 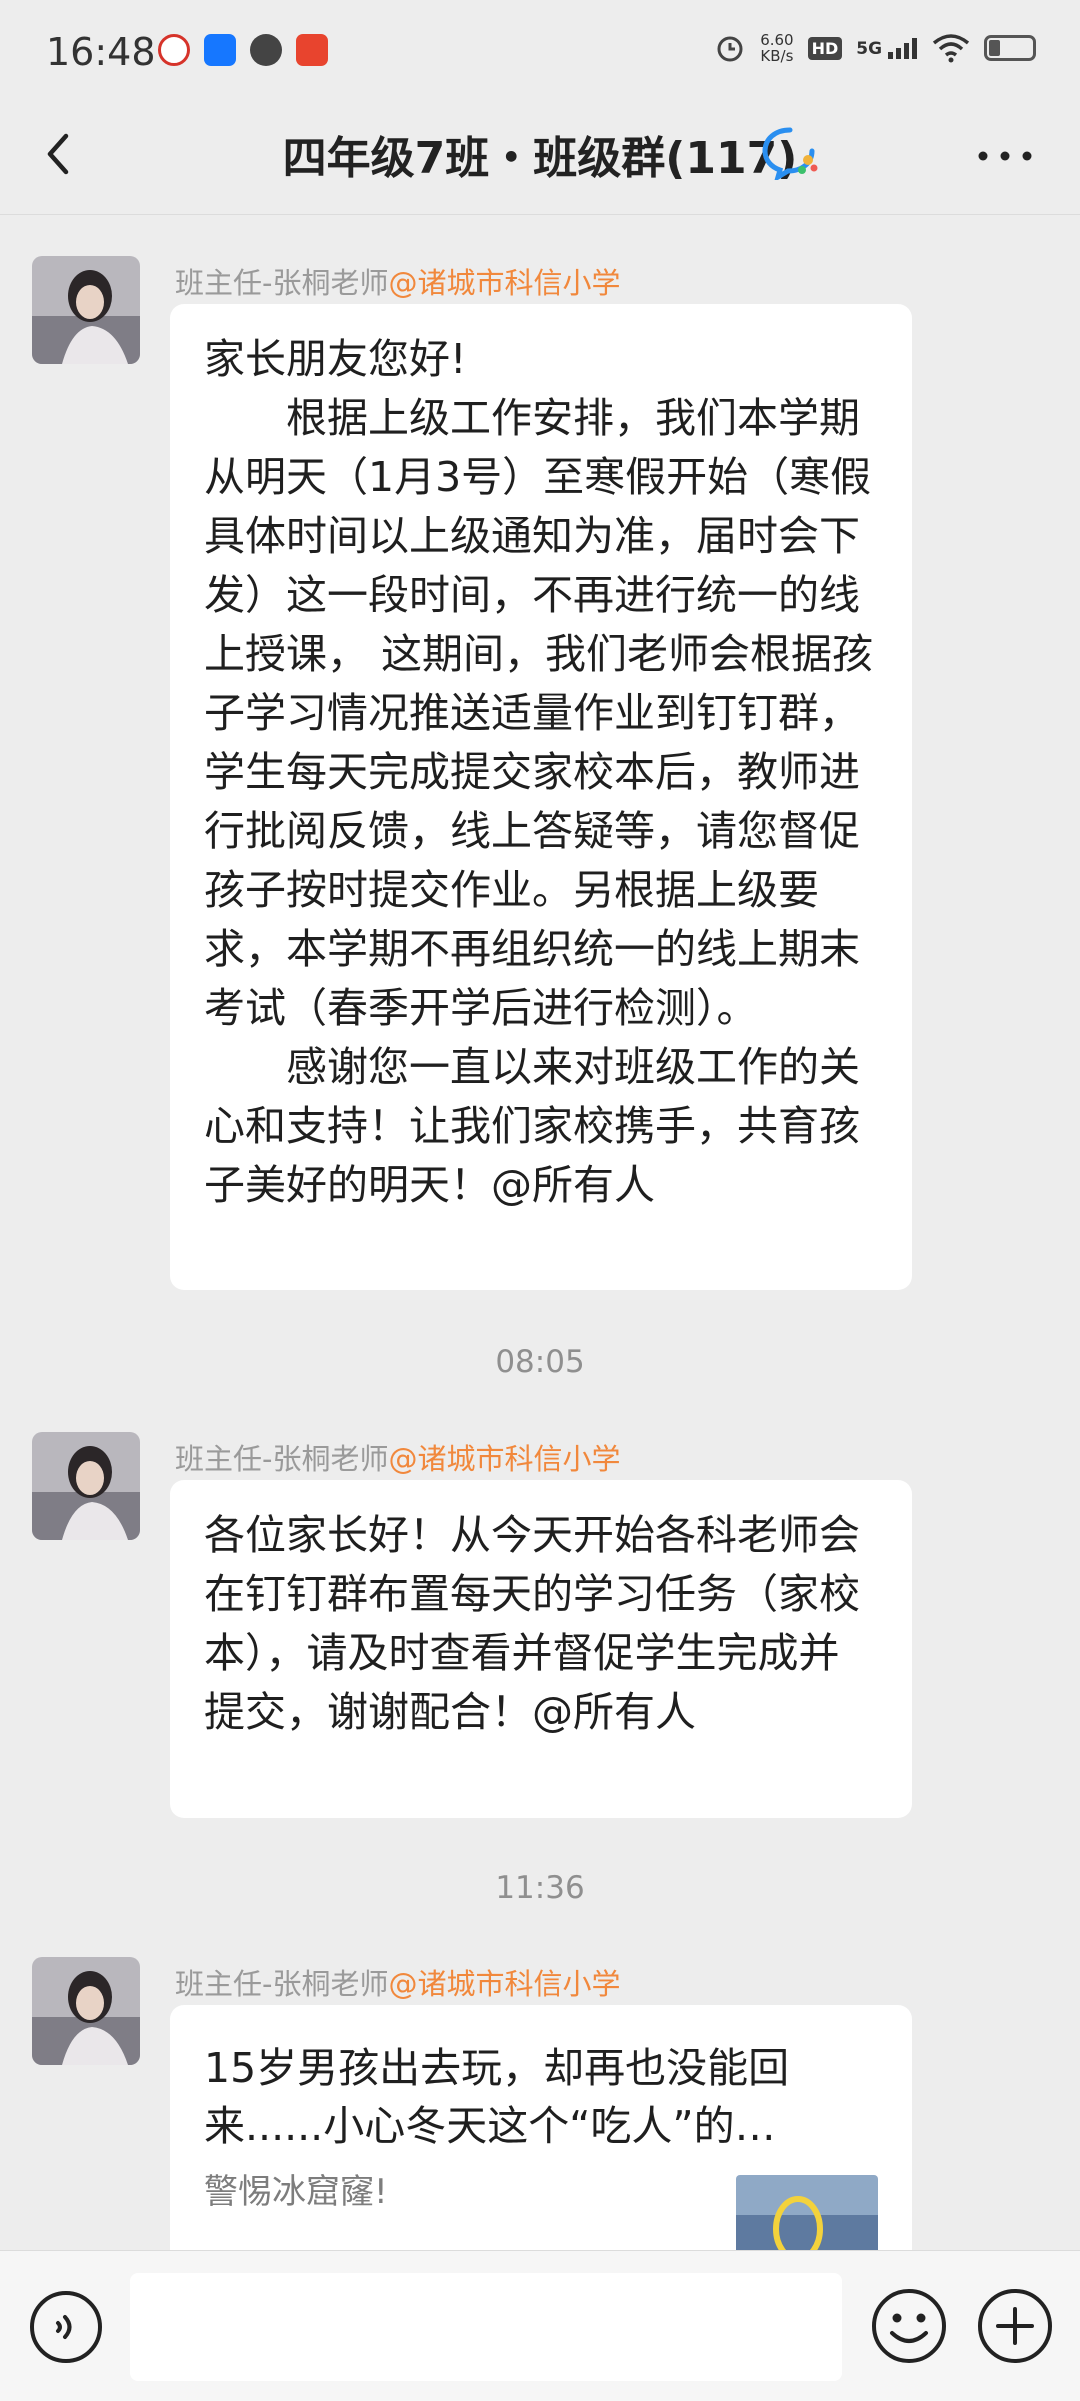 I want to click on timestamp: 11:36, so click(x=540, y=1888).